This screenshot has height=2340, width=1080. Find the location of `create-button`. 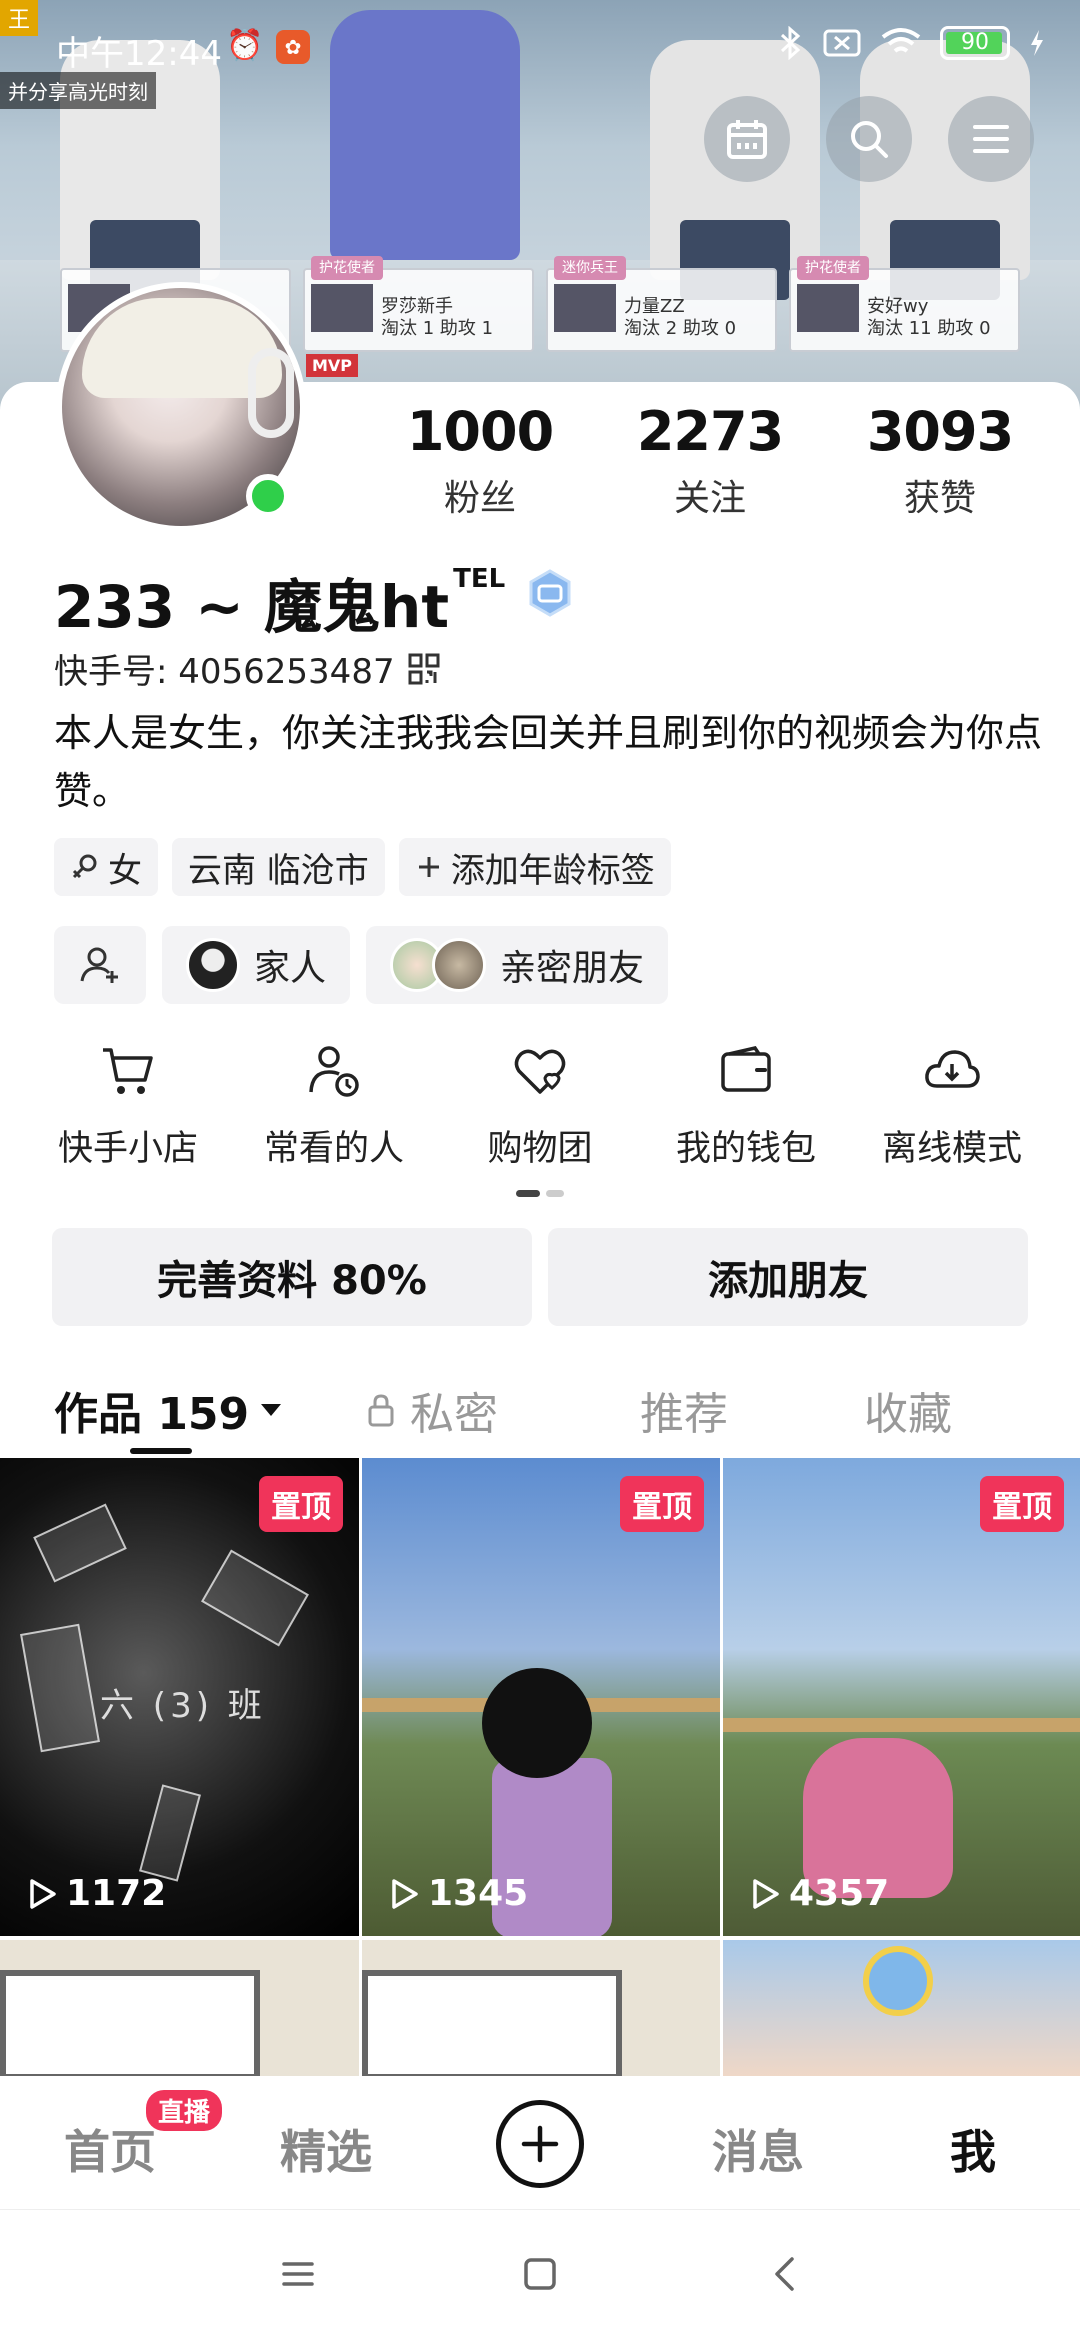

create-button is located at coordinates (540, 2144).